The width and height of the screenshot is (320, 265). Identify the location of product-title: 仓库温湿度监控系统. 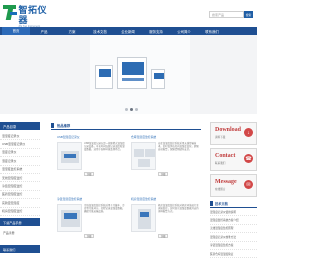
(166, 137).